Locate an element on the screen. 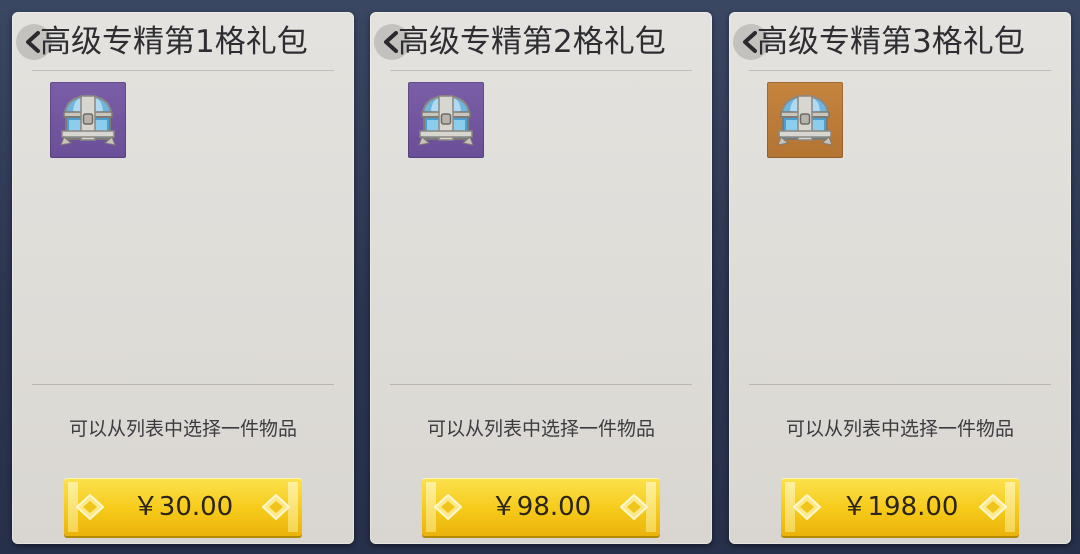  purchase-button: ￥198.00 is located at coordinates (900, 507).